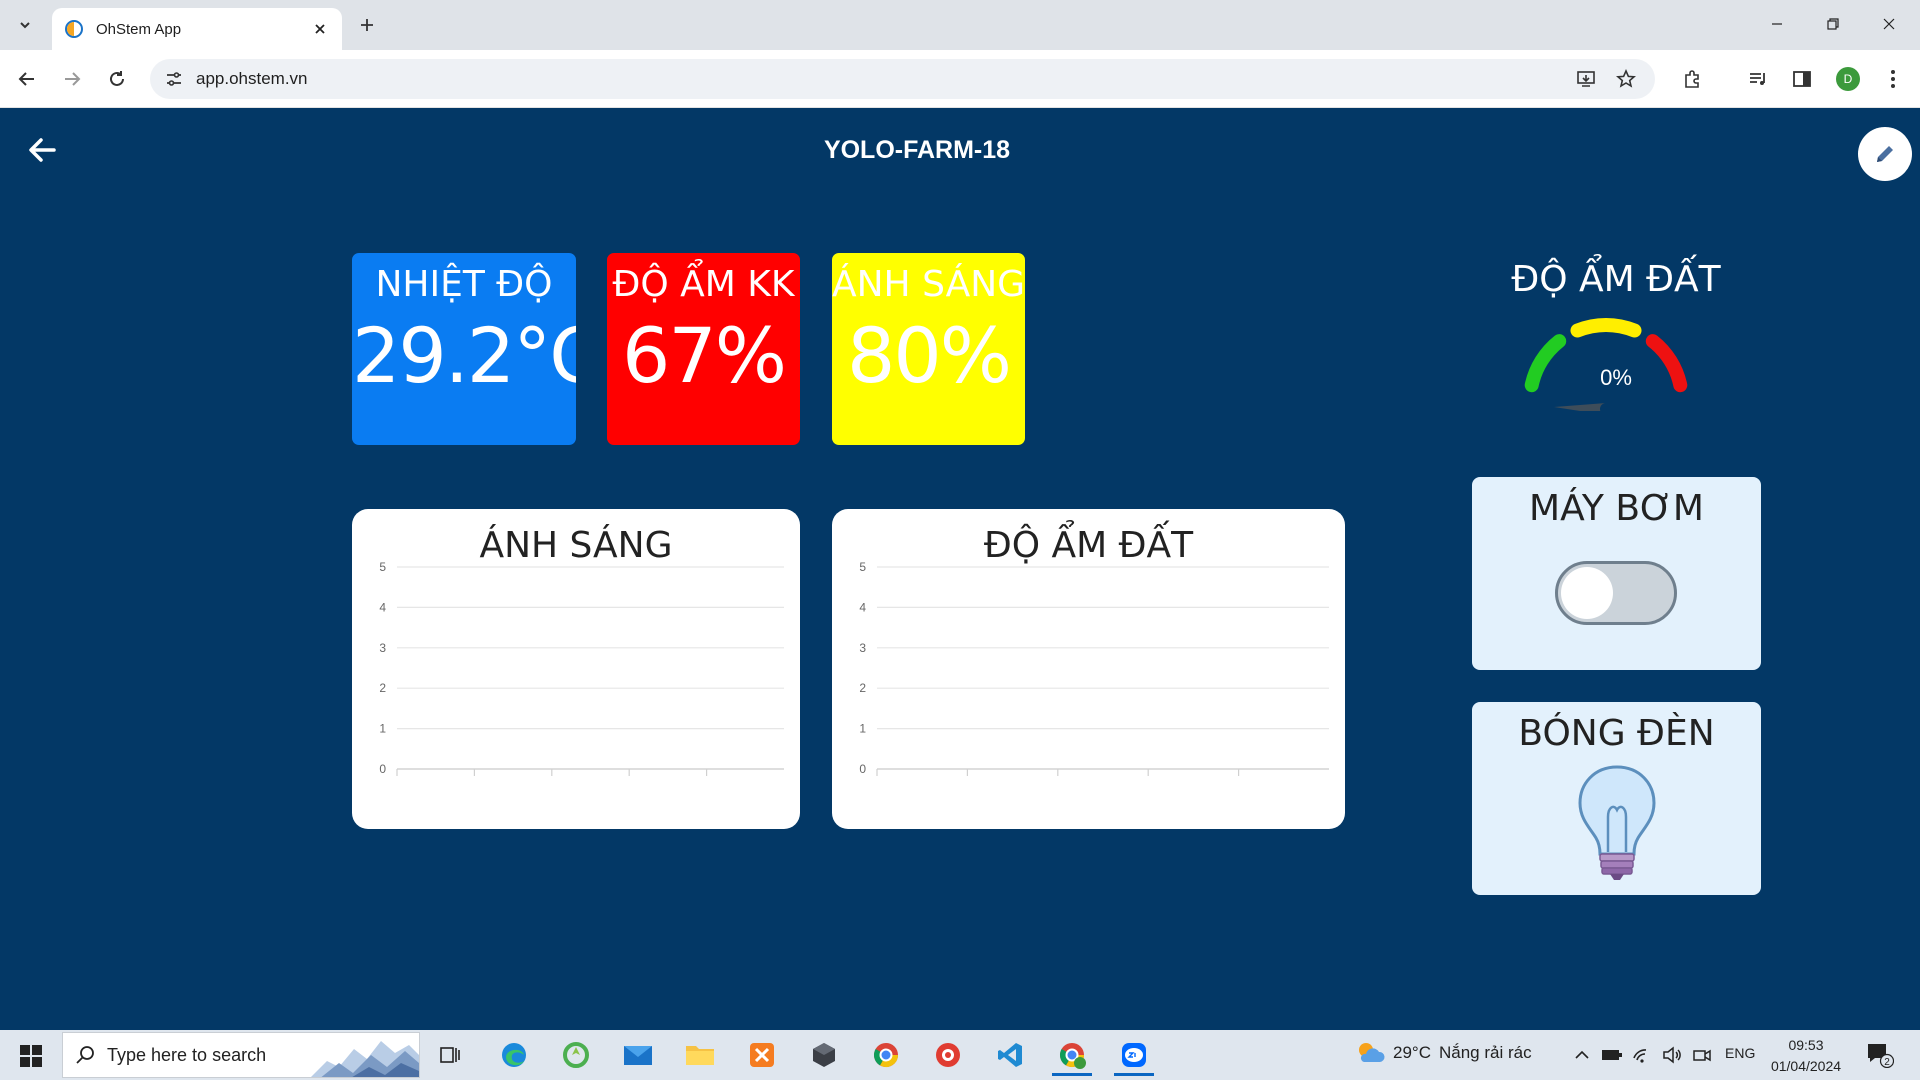  I want to click on notification-center-button: 2, so click(1880, 1055).